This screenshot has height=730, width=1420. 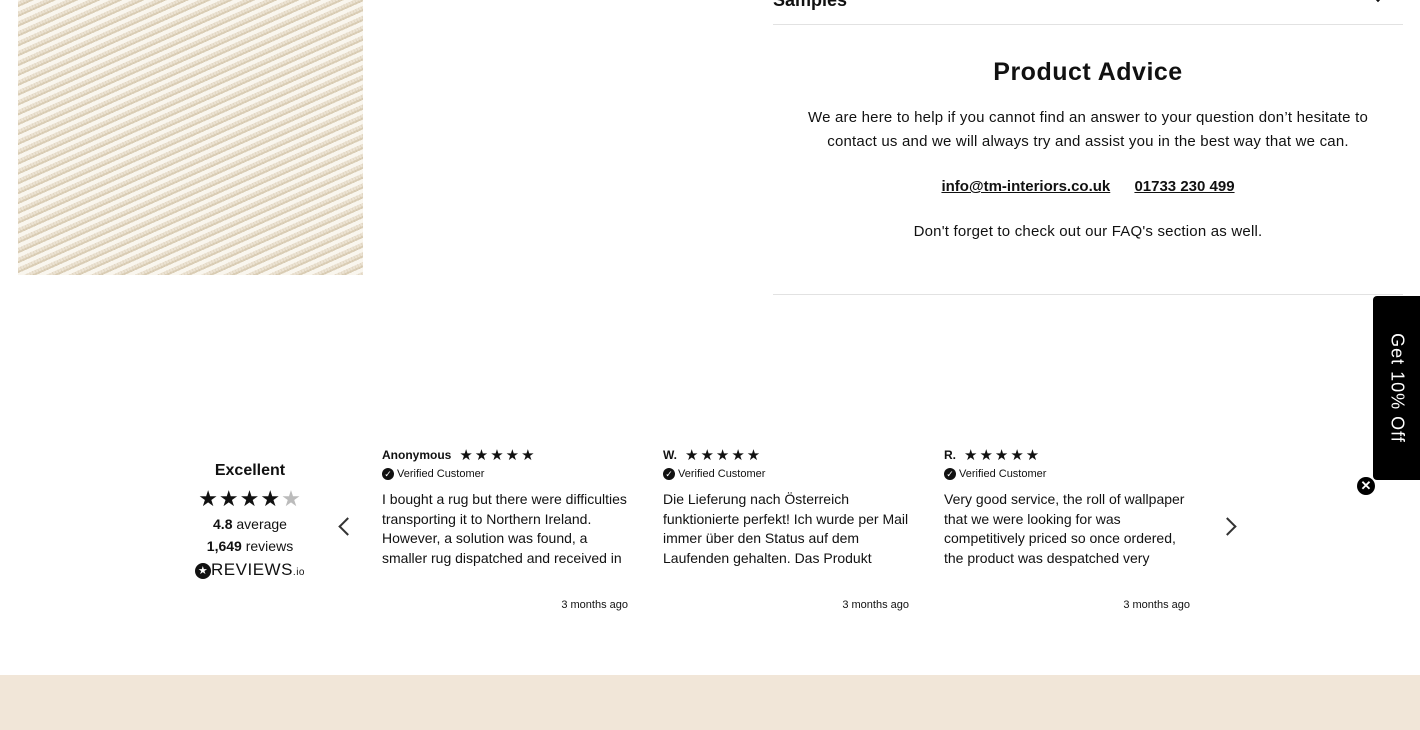 I want to click on samples-accordion-title: Samples, so click(x=810, y=5).